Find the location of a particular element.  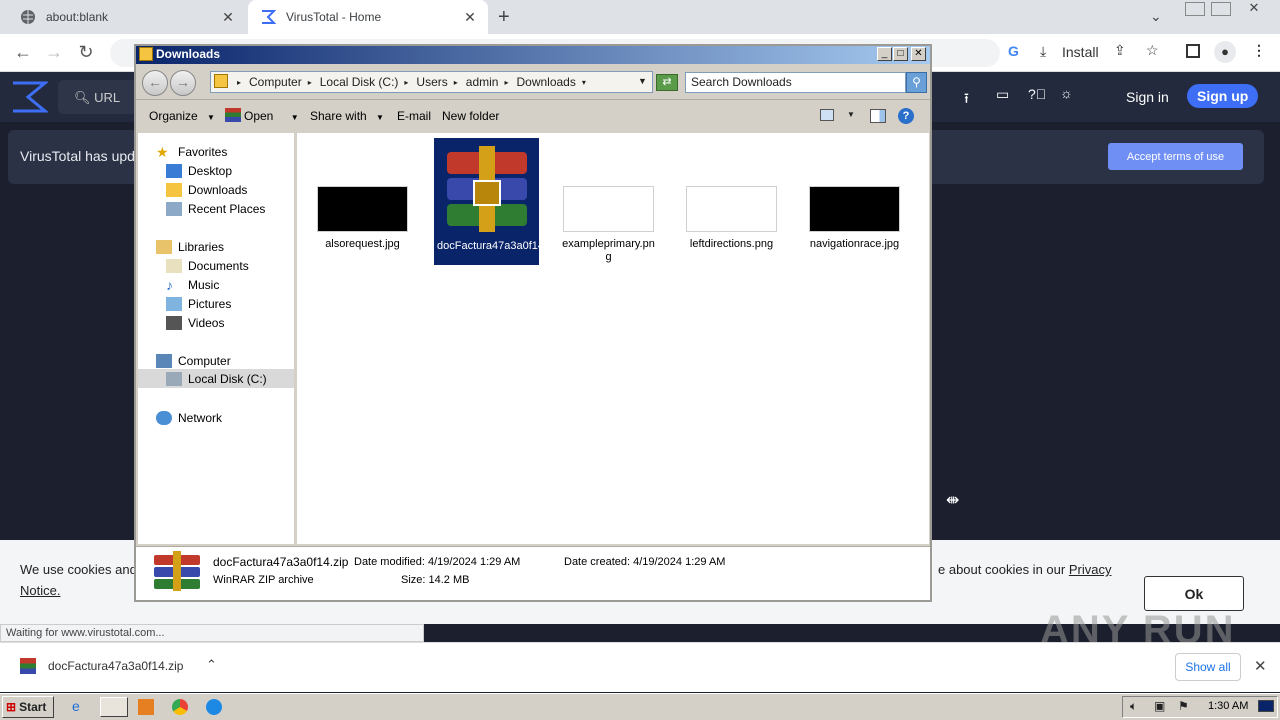

drag-handle-icon: ⇼ is located at coordinates (952, 500).